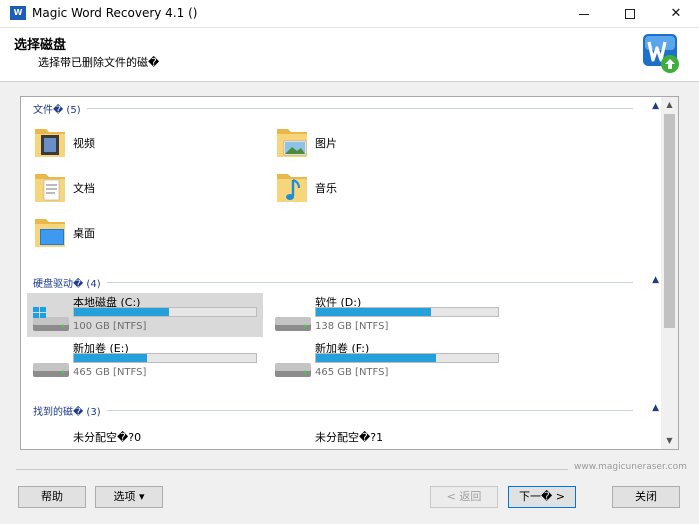 The height and width of the screenshot is (524, 699). I want to click on drive-item-c: 本地磁盘 (C:) 100 GB [NTFS], so click(145, 315).